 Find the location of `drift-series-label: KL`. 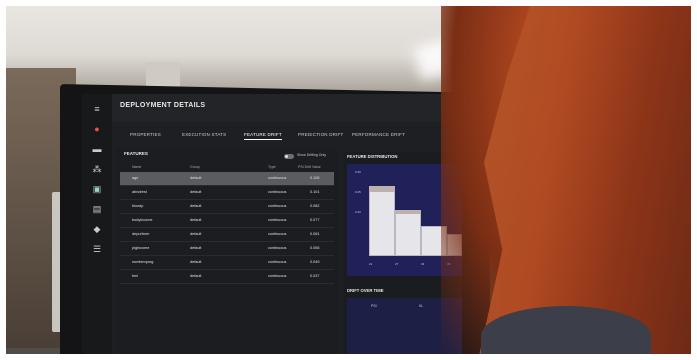

drift-series-label: KL is located at coordinates (421, 306).